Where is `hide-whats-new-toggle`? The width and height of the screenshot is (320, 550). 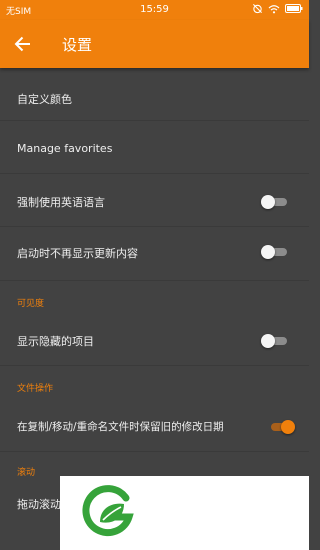
hide-whats-new-toggle is located at coordinates (275, 252).